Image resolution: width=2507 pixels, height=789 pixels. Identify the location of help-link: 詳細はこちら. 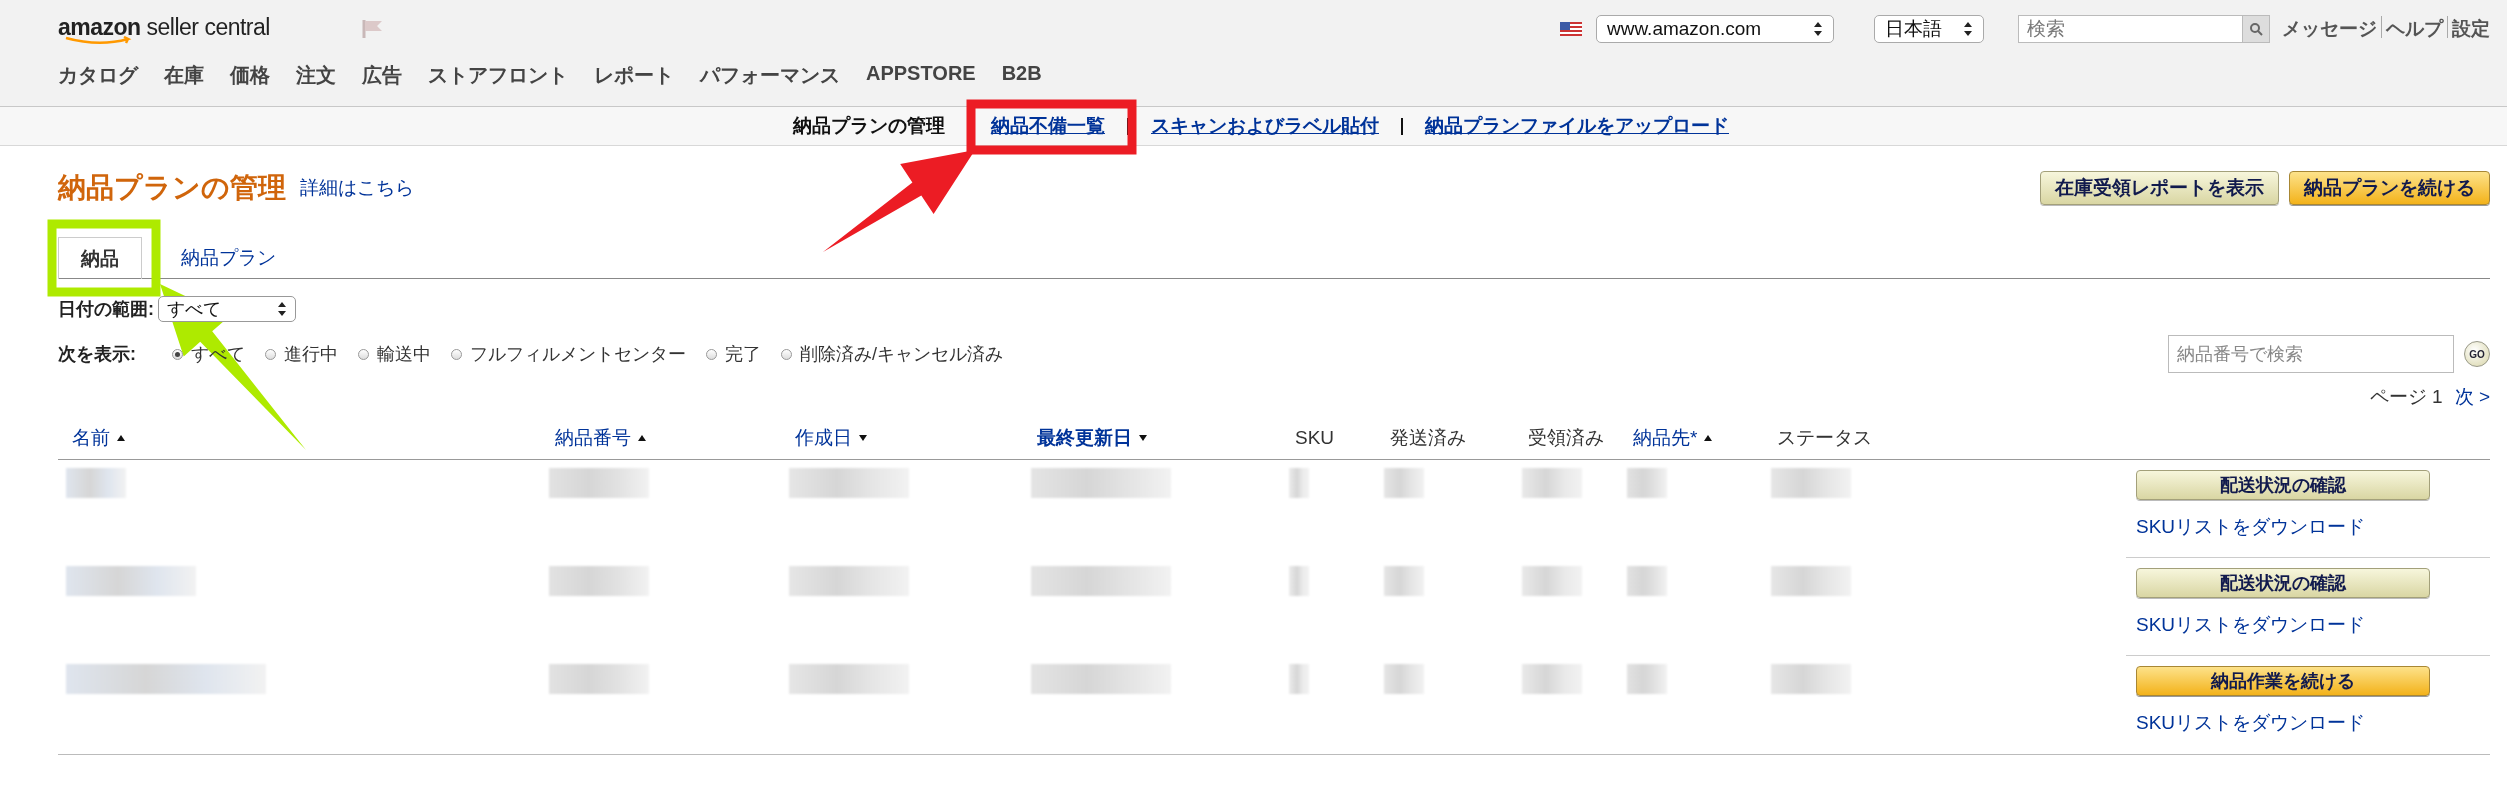
(357, 188).